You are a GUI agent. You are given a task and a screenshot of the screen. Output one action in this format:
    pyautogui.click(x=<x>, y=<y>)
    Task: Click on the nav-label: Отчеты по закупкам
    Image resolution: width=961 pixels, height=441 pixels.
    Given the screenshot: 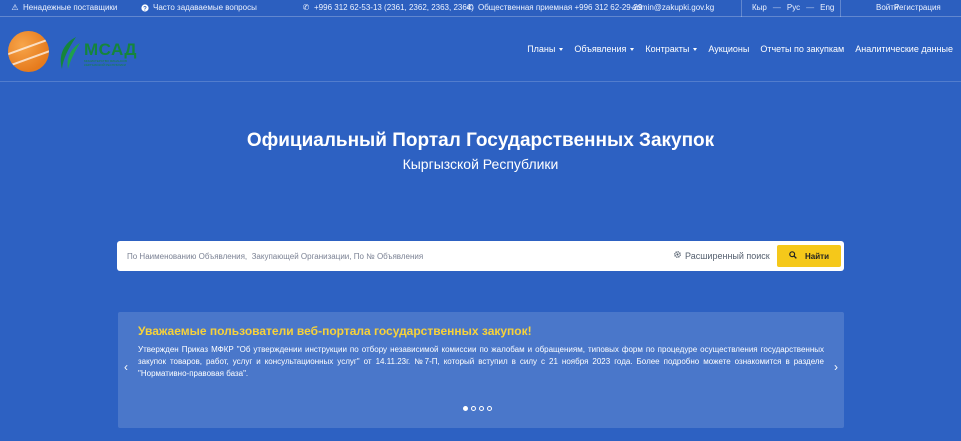 What is the action you would take?
    pyautogui.click(x=802, y=49)
    